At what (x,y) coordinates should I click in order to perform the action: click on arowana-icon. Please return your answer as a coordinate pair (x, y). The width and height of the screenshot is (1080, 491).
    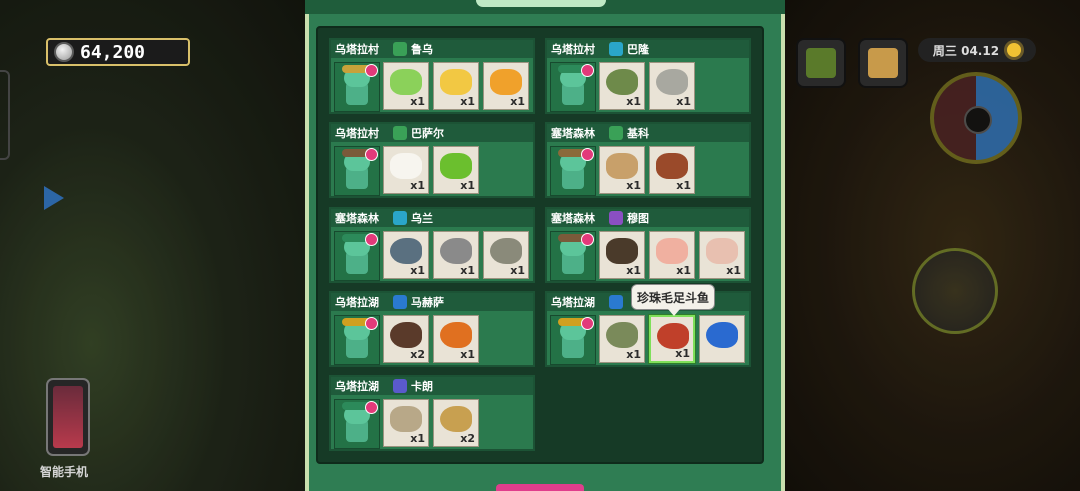
    Looking at the image, I should click on (456, 419).